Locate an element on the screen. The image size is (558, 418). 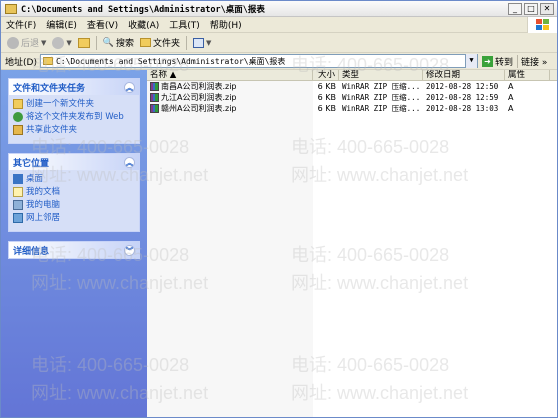
file-tasks-panel: 文件和文件夹任务 ︽ 创建一个新文件夹 将这个文件夹发布到 Web 共享此文件夹 is located at coordinates (74, 111).